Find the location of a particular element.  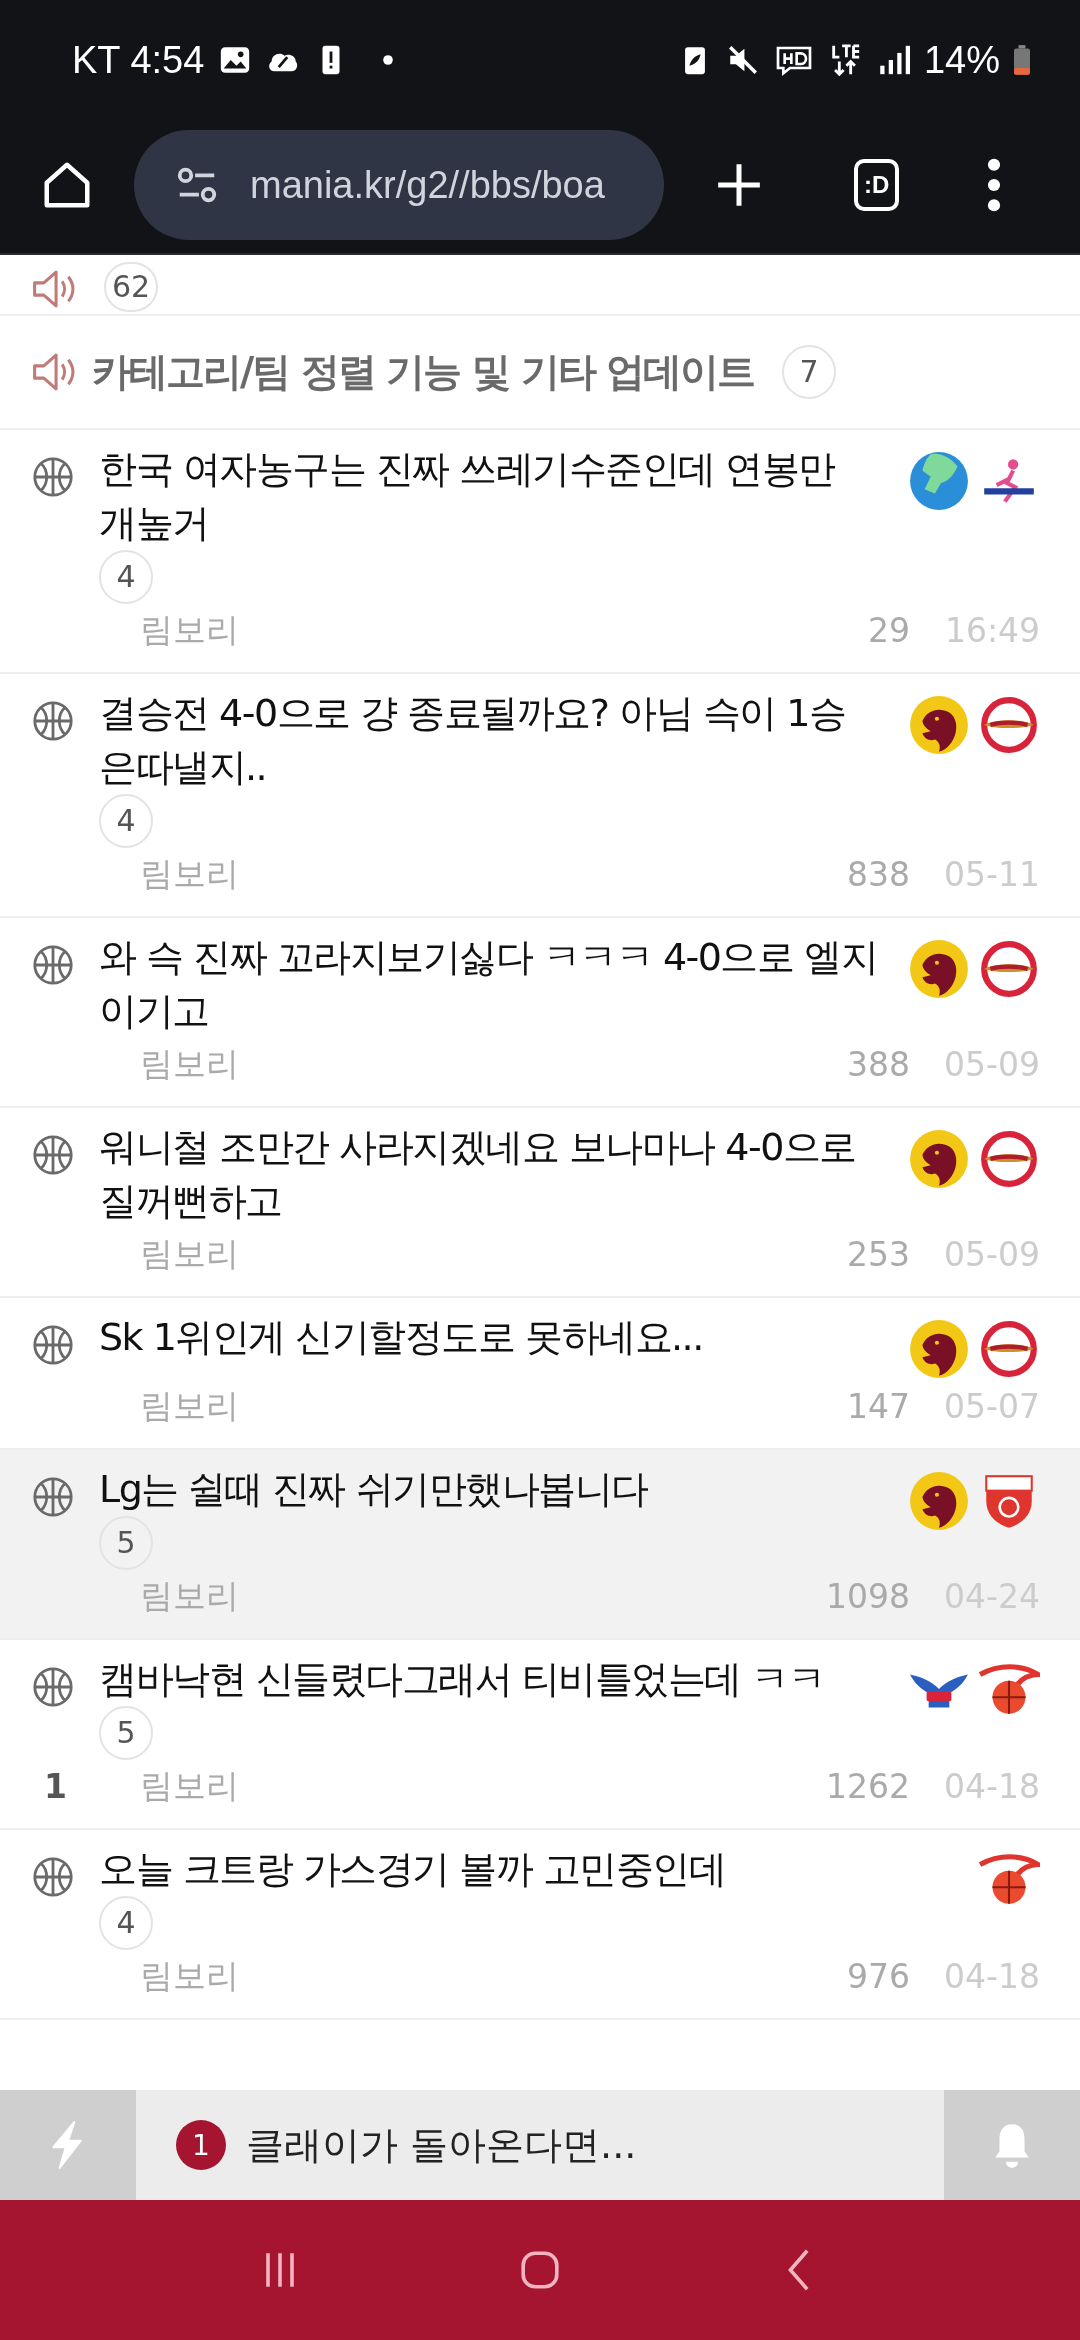

view-count: 1262 is located at coordinates (868, 1786).